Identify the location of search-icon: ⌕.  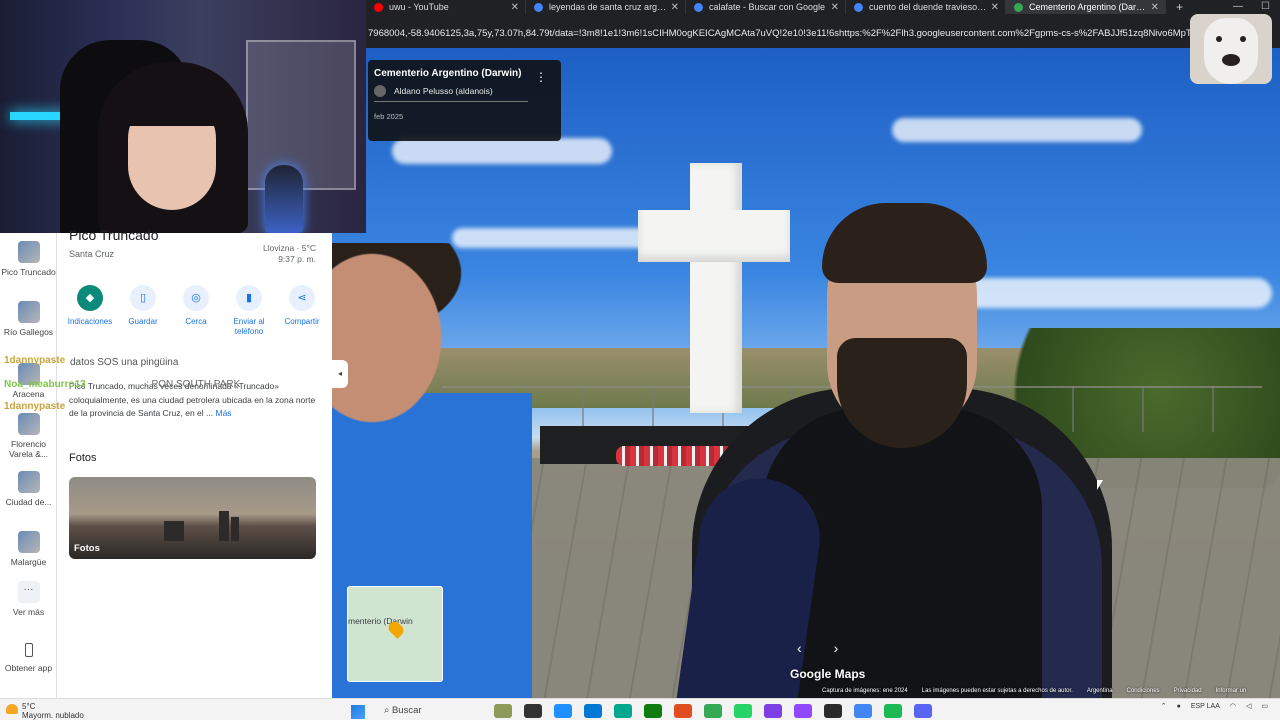
(388, 710).